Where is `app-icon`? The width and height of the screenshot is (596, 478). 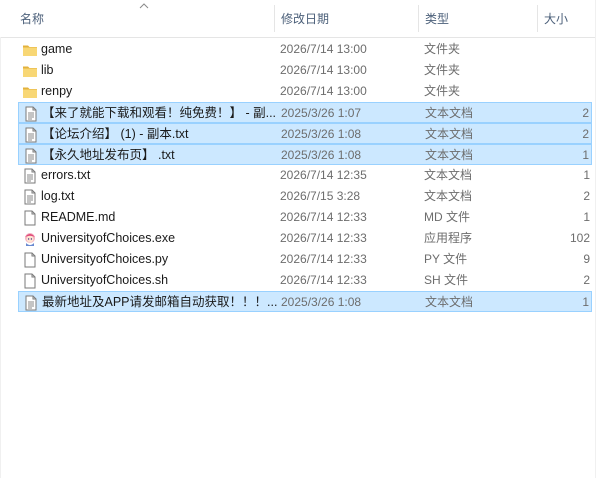
app-icon is located at coordinates (30, 239).